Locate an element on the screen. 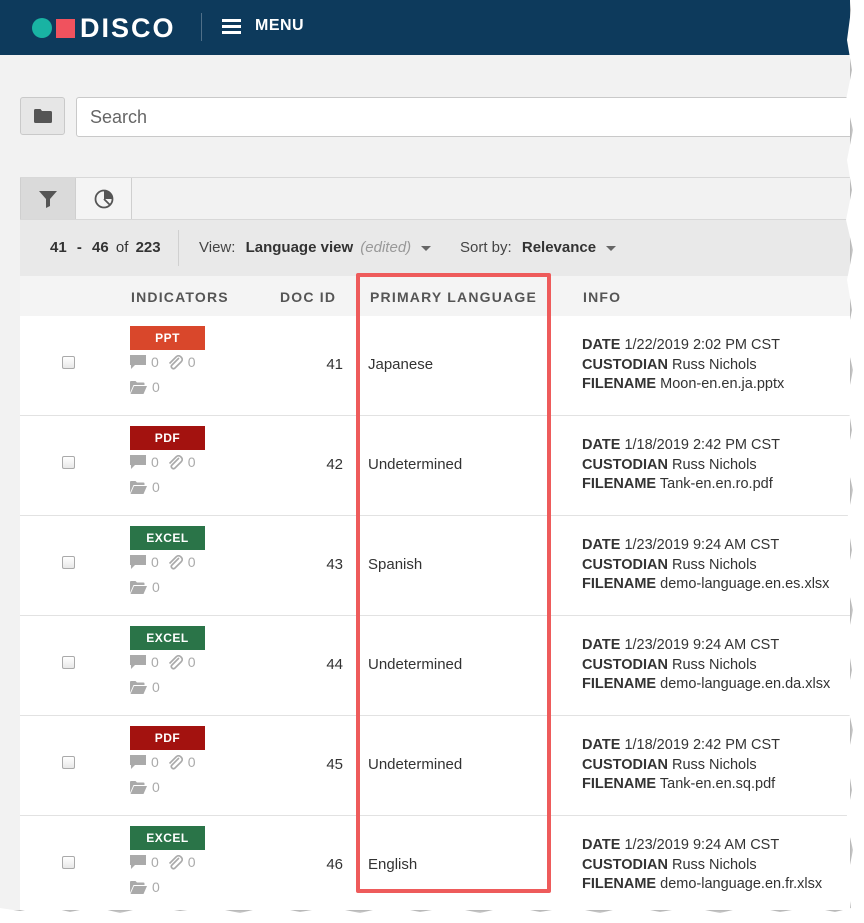  doc-filename: demo-language.en.da.xlsx is located at coordinates (745, 684).